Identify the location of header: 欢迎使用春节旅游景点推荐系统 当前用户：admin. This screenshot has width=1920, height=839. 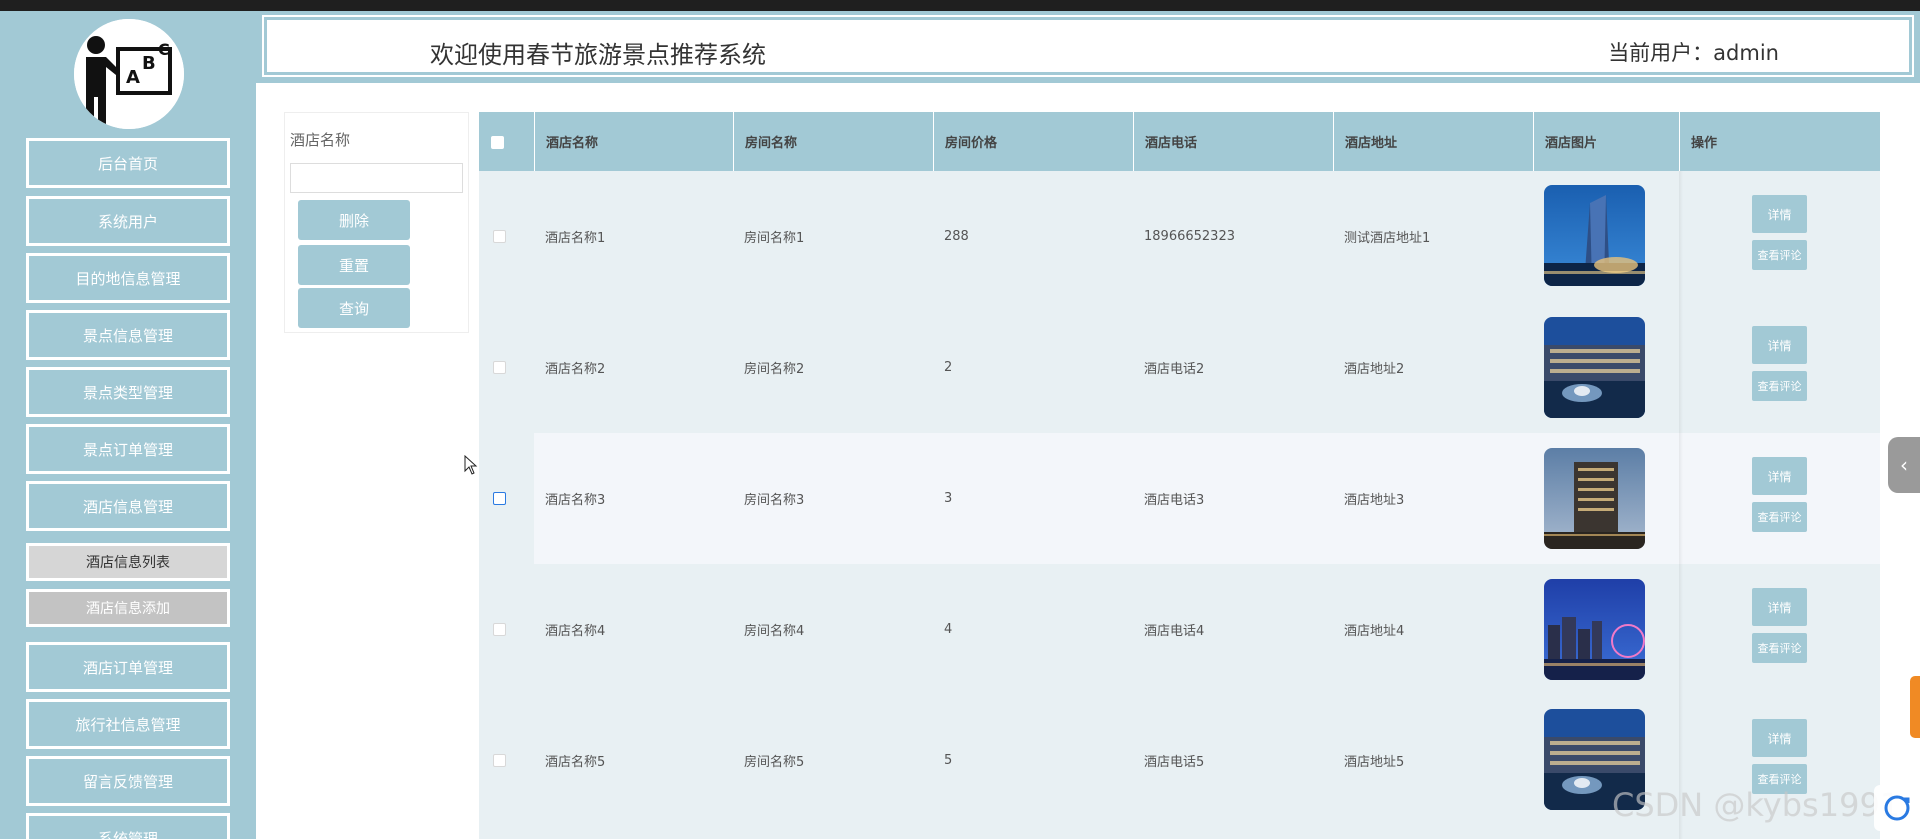
(1088, 47).